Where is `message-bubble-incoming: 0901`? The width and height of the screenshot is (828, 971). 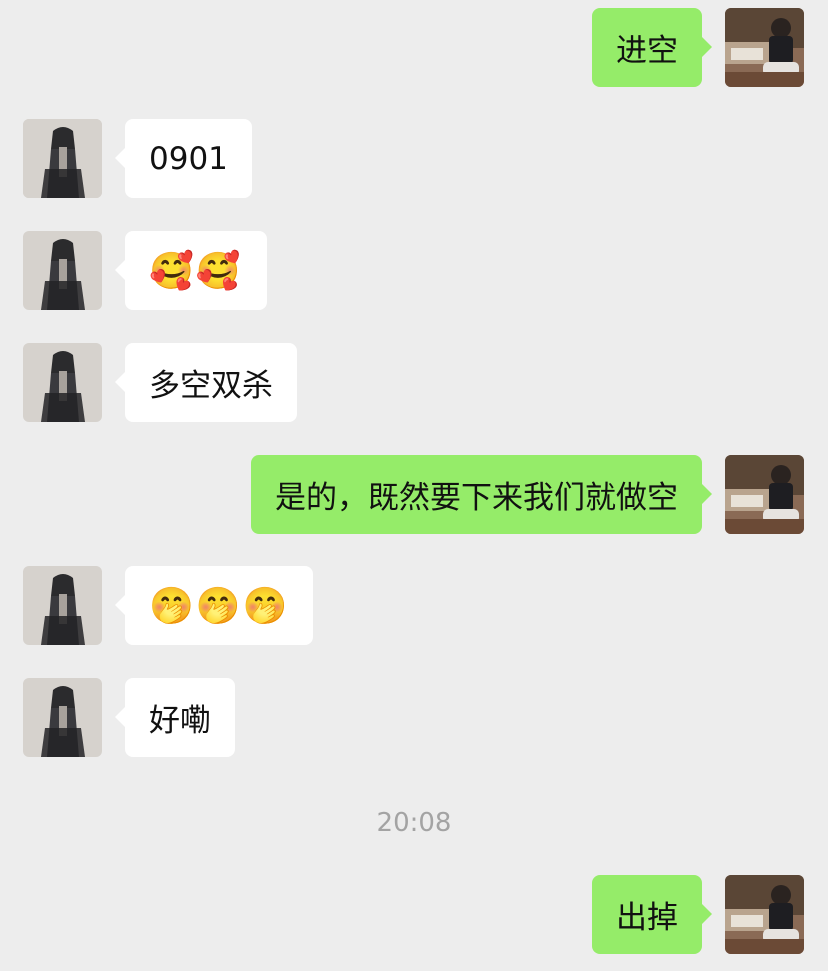 message-bubble-incoming: 0901 is located at coordinates (183, 158).